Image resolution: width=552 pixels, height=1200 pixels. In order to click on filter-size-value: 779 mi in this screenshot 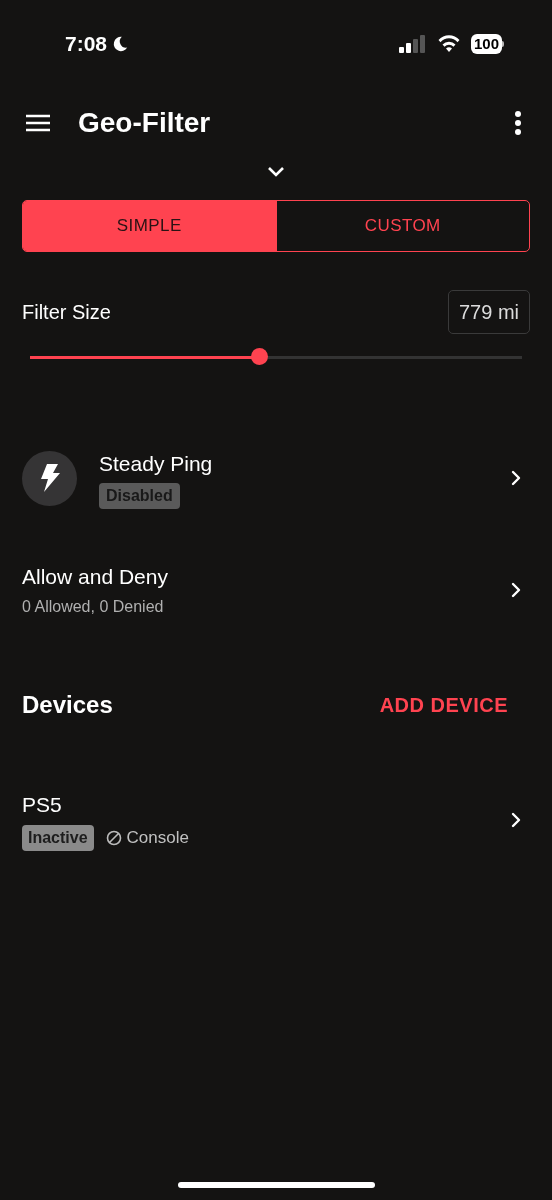, I will do `click(488, 312)`.